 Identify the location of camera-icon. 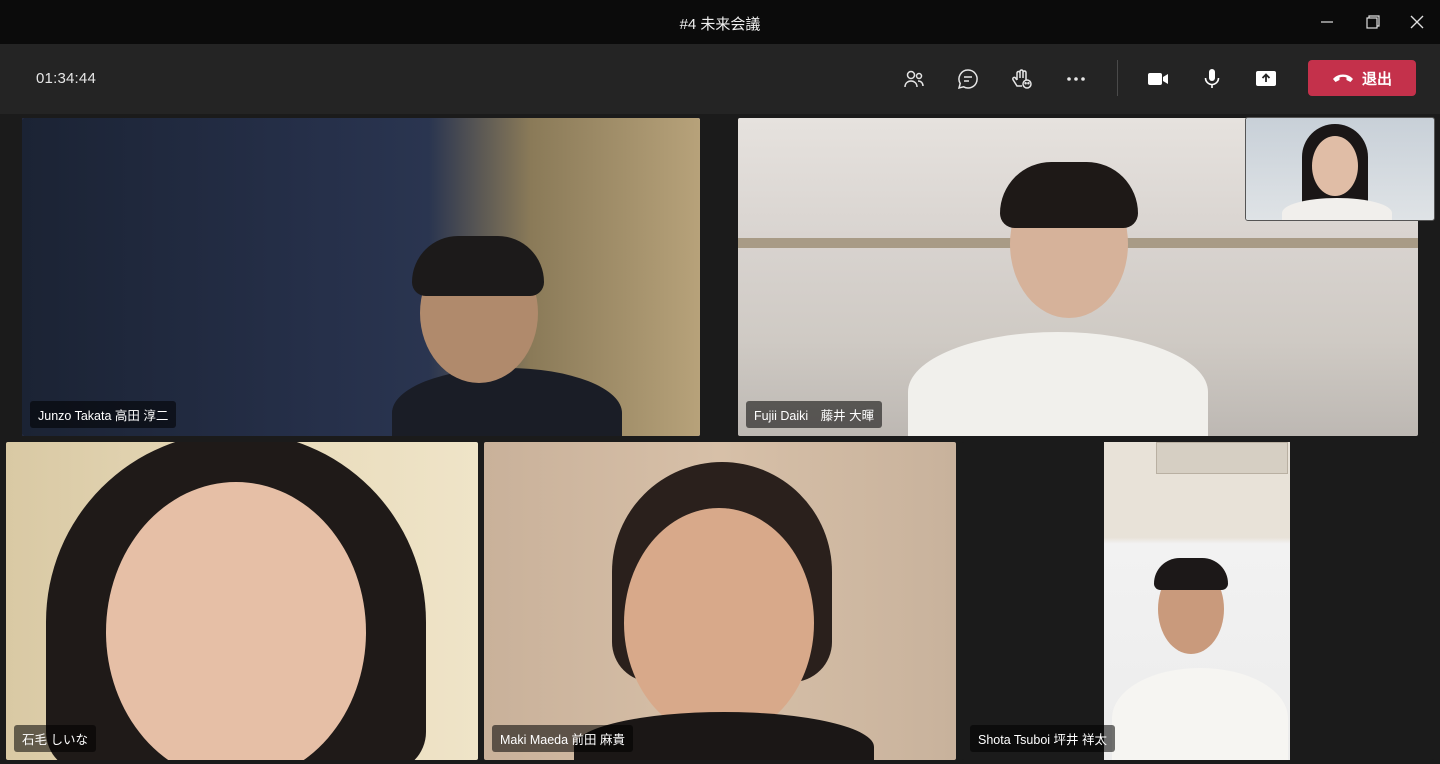
(1158, 79).